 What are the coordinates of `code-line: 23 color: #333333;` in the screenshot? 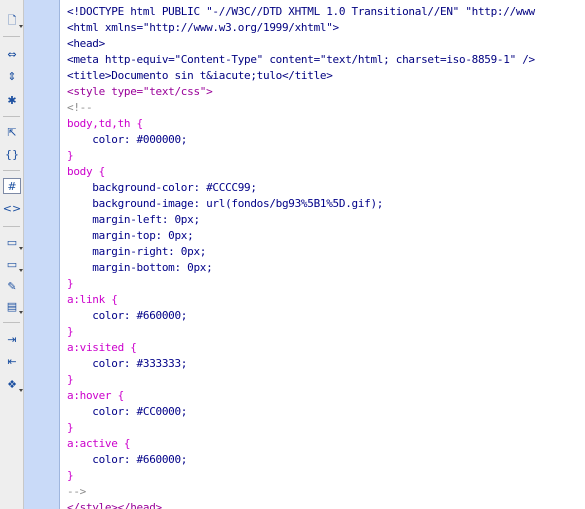 It's located at (322, 364).